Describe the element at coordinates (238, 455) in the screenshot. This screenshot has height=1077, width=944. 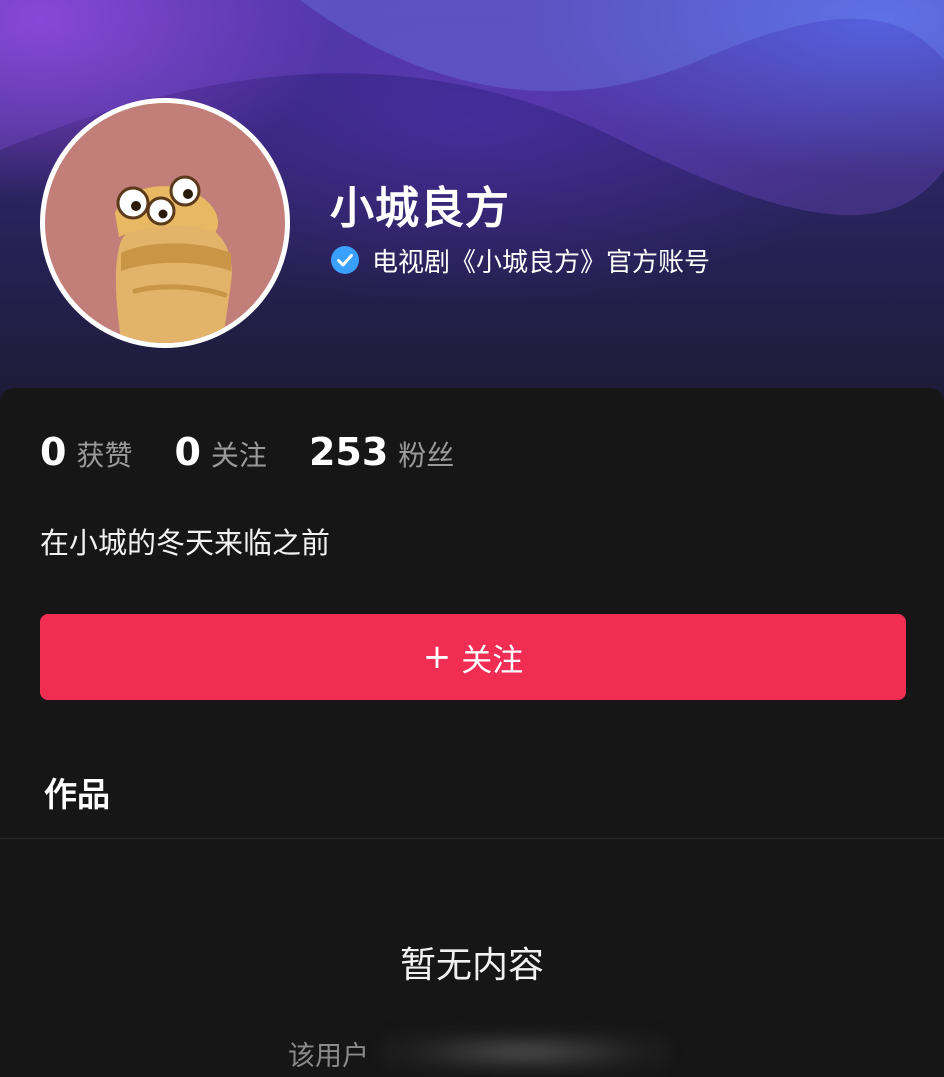
I see `stat-label: 关注` at that location.